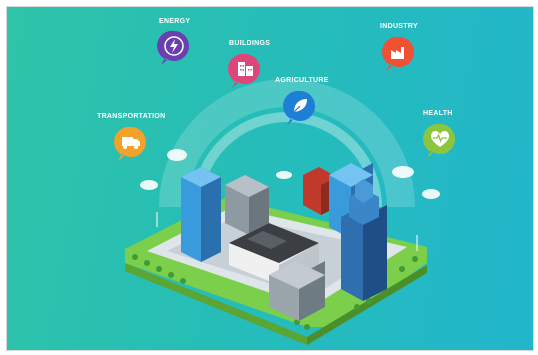 This screenshot has width=538, height=355. I want to click on label-agriculture: AGRICULTURE, so click(302, 80).